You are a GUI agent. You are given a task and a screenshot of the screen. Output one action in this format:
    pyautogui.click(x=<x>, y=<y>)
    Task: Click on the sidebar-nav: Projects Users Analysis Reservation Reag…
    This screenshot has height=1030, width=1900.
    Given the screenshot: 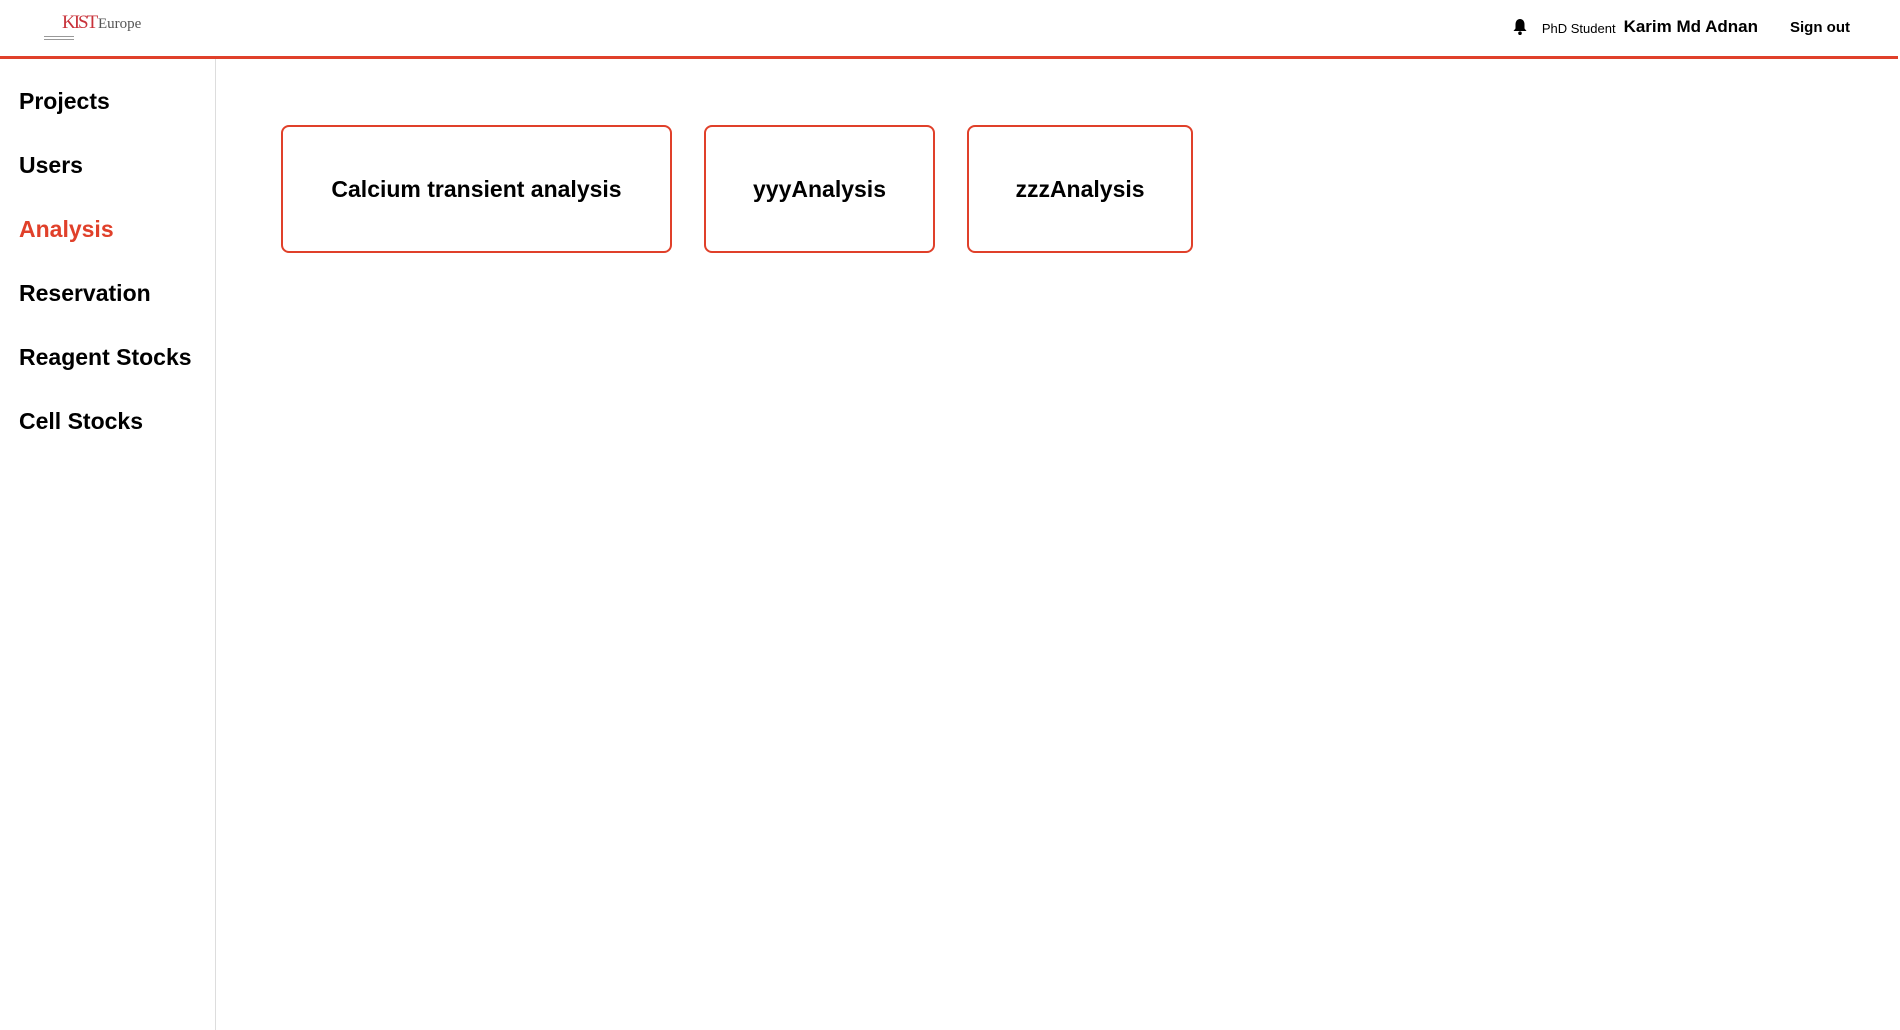 What is the action you would take?
    pyautogui.click(x=108, y=544)
    